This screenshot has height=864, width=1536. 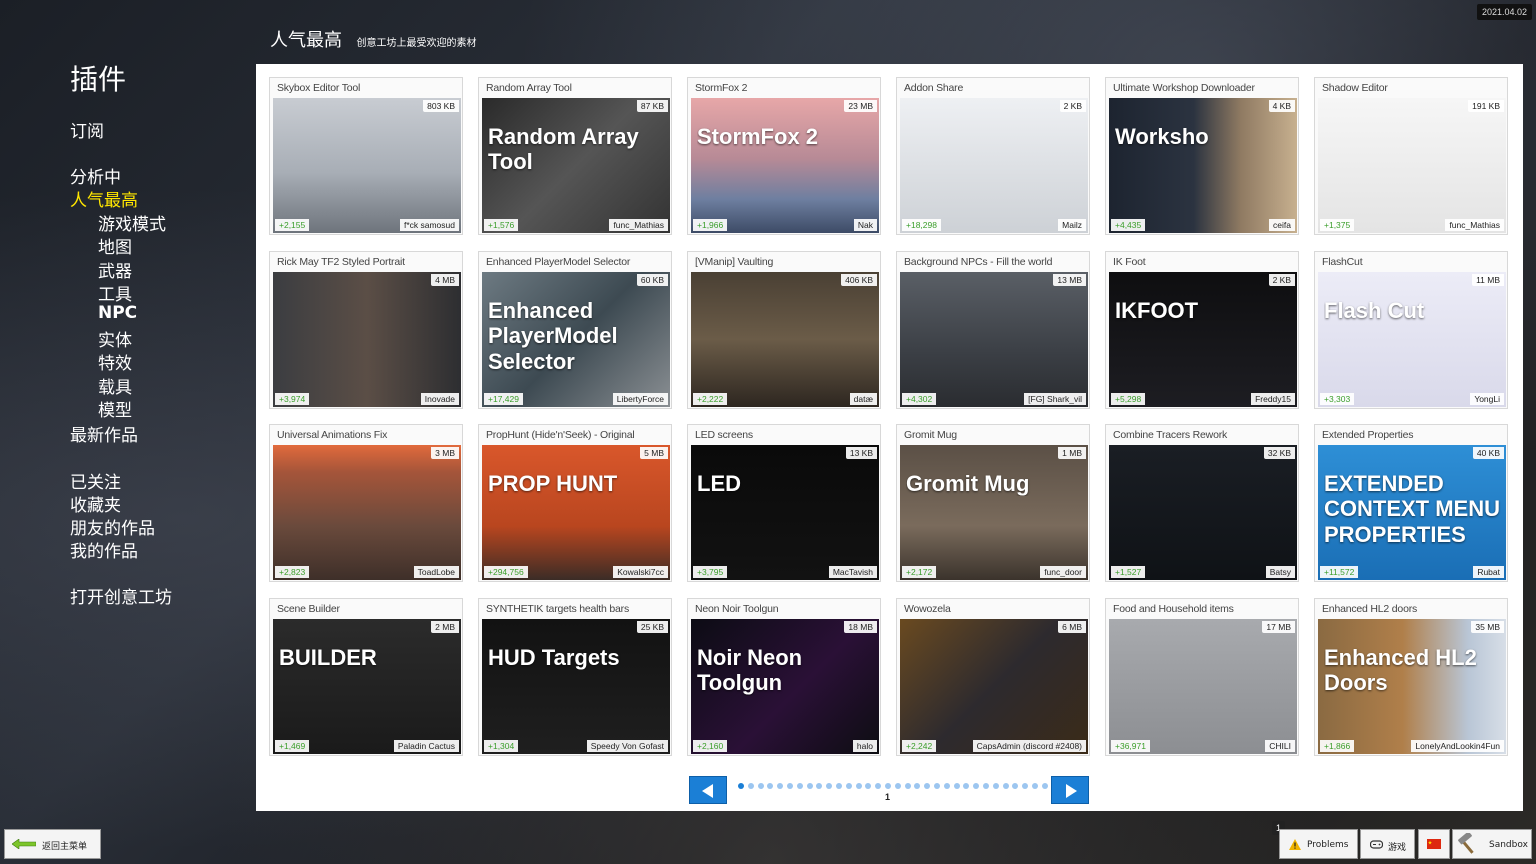 I want to click on sidebar-subcat-effects: 特效, so click(x=115, y=361).